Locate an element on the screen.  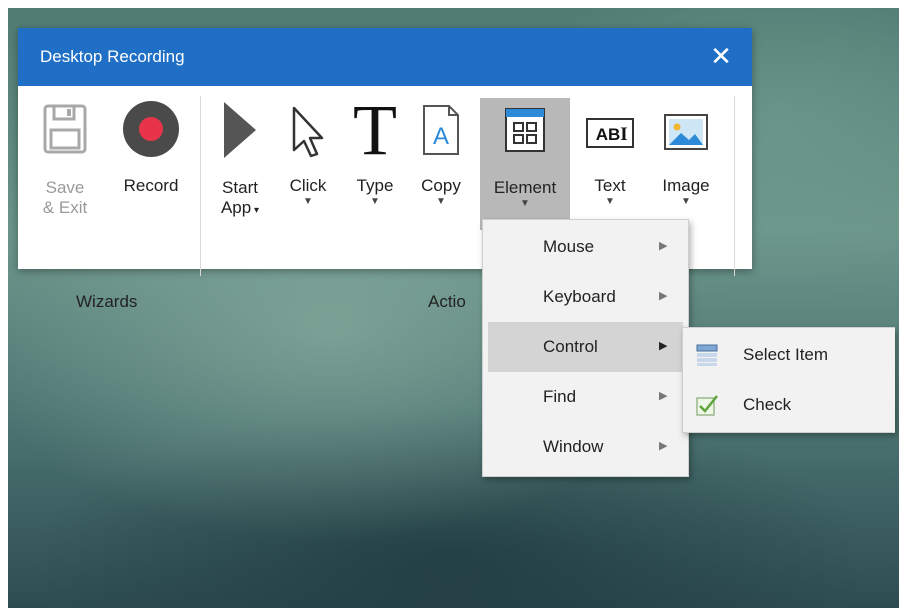
menu-item-mouse: Mouse ▶ is located at coordinates (585, 247).